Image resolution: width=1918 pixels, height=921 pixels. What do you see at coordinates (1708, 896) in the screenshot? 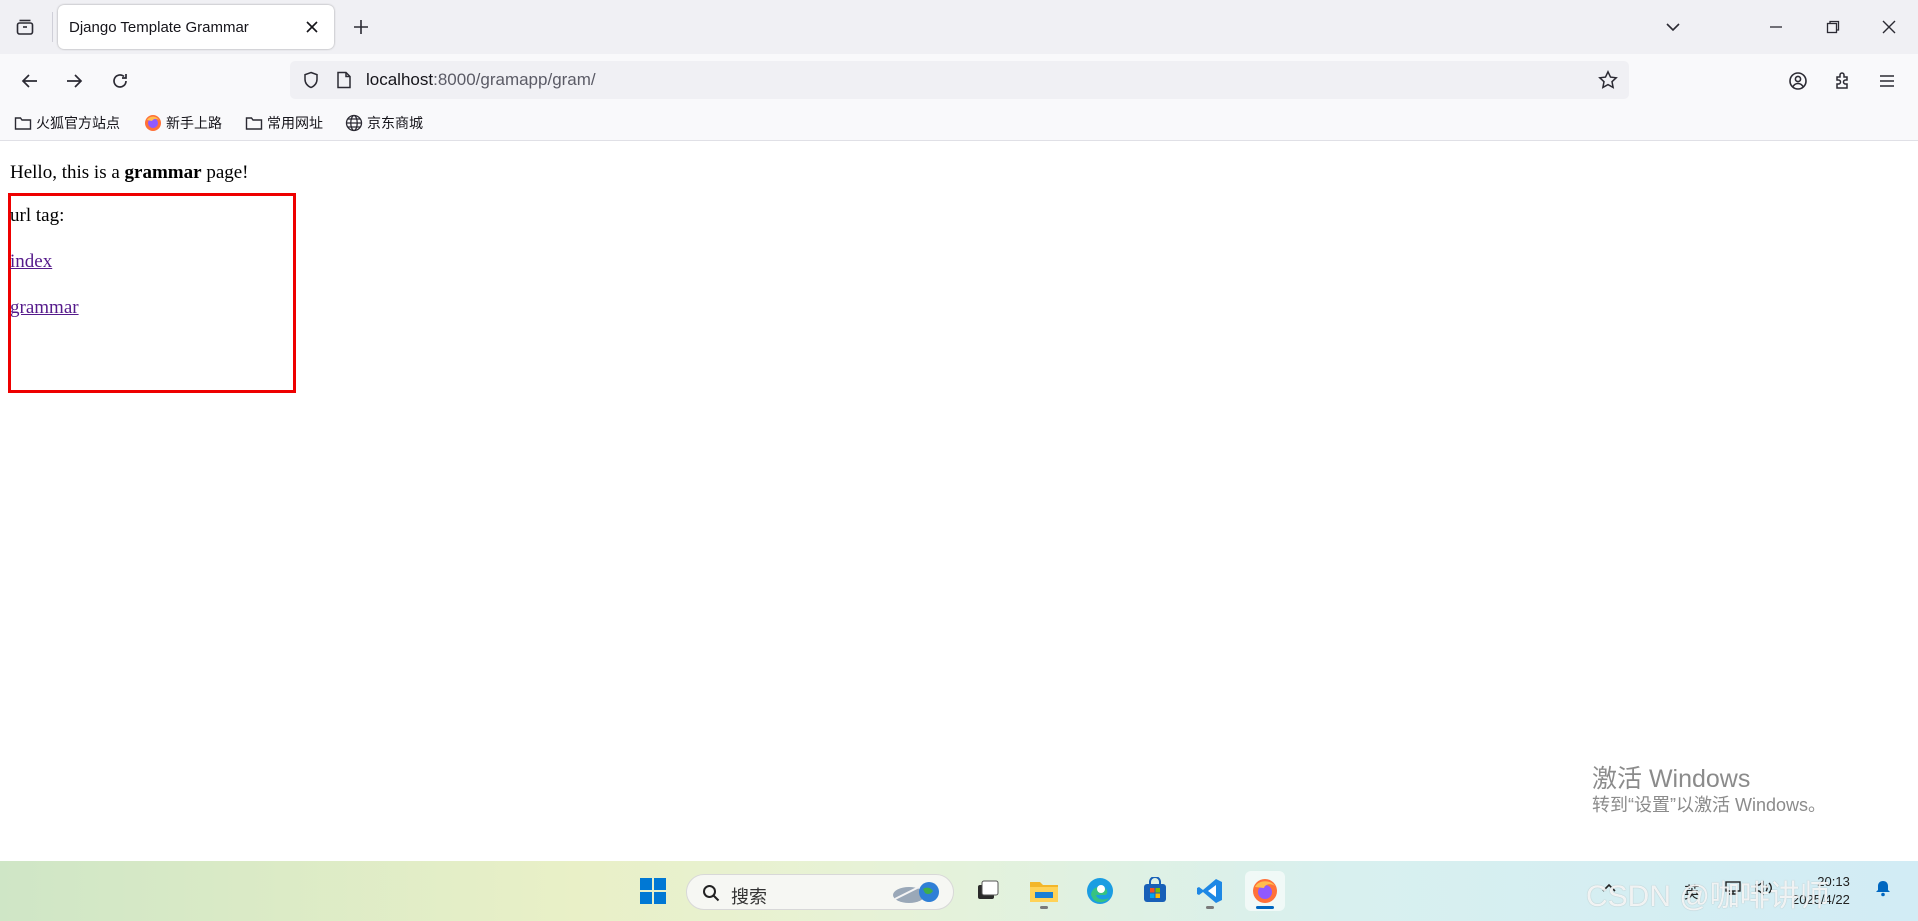
I see `csdn-watermark: CSDN @咖啡讲师` at bounding box center [1708, 896].